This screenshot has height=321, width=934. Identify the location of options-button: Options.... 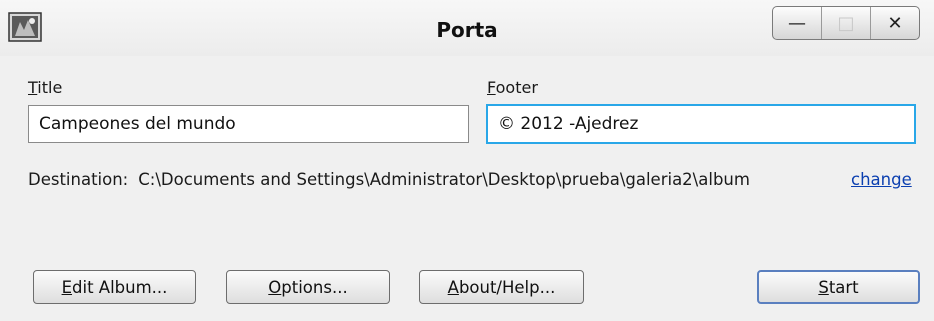
(308, 287).